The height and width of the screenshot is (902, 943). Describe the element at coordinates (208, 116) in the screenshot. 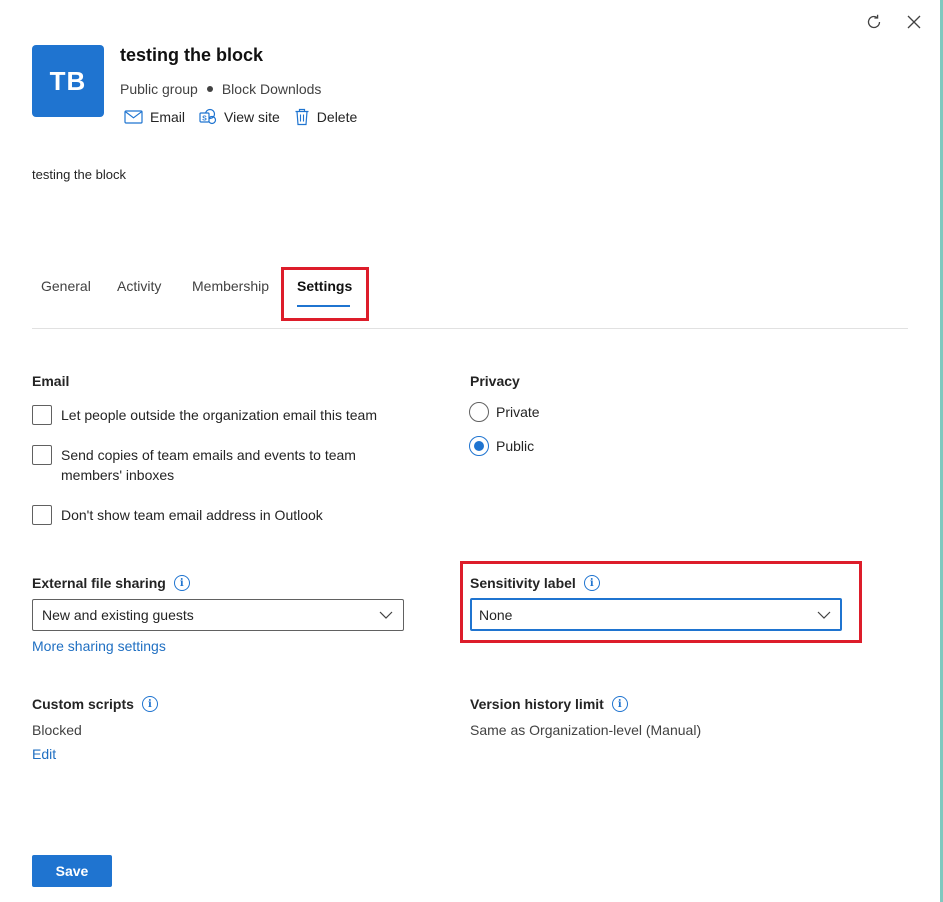

I see `sharepoint-icon: S` at that location.